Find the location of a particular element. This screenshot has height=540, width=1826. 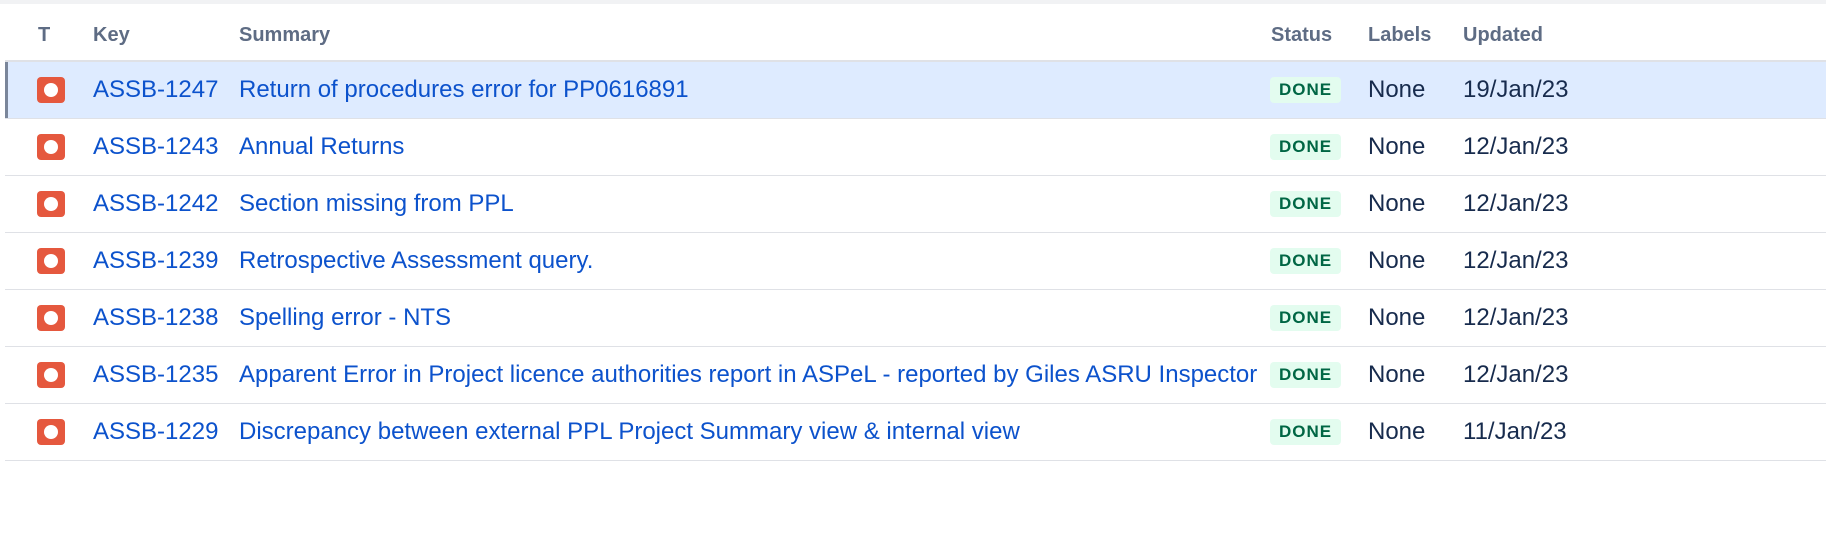

issue-summary-link: Spelling error - NTS is located at coordinates (345, 318).